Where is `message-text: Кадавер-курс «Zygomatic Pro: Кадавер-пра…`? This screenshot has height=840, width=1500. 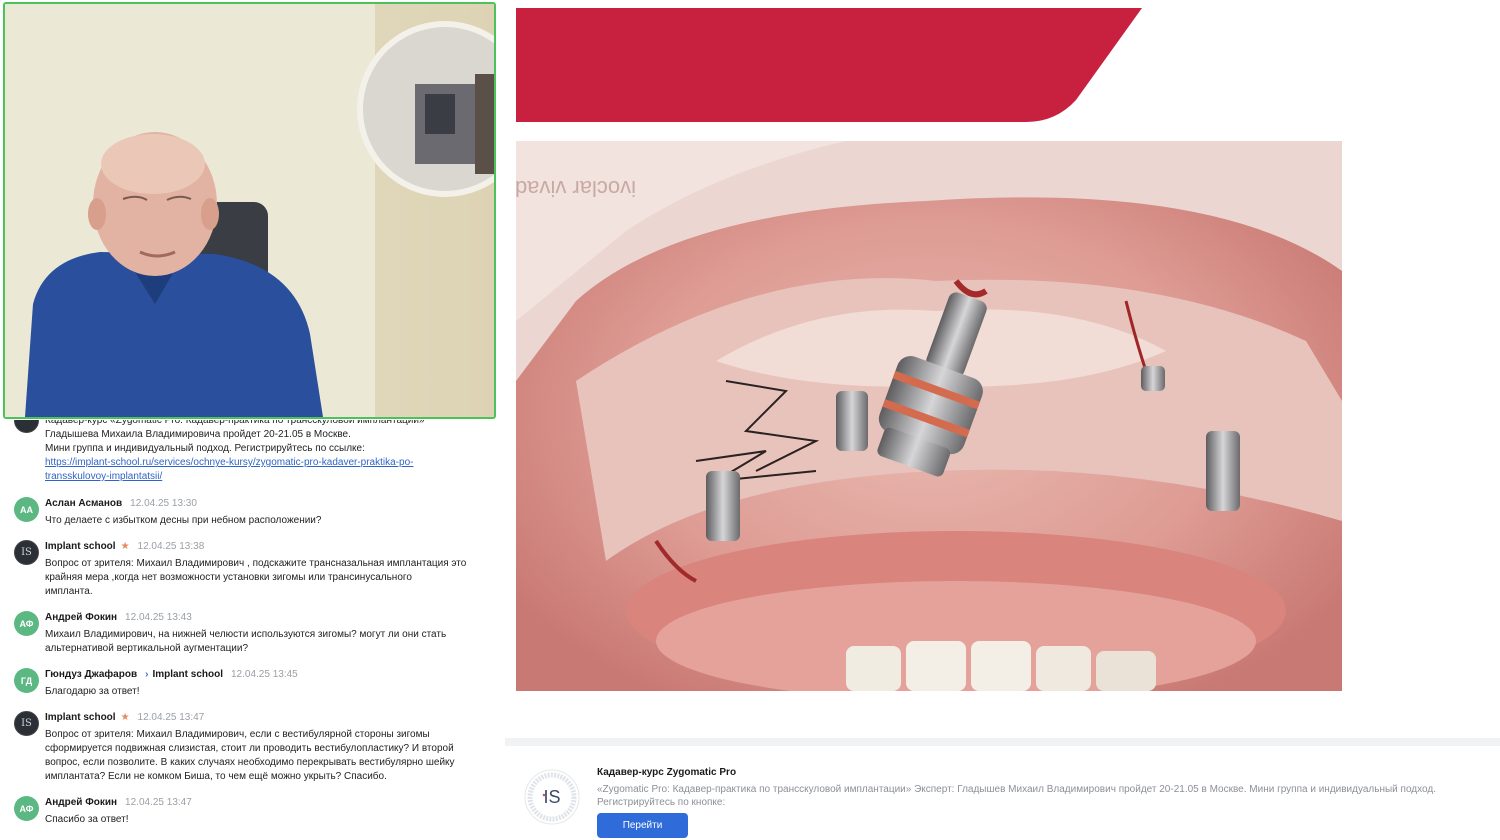 message-text: Кадавер-курс «Zygomatic Pro: Кадавер-пра… is located at coordinates (269, 452).